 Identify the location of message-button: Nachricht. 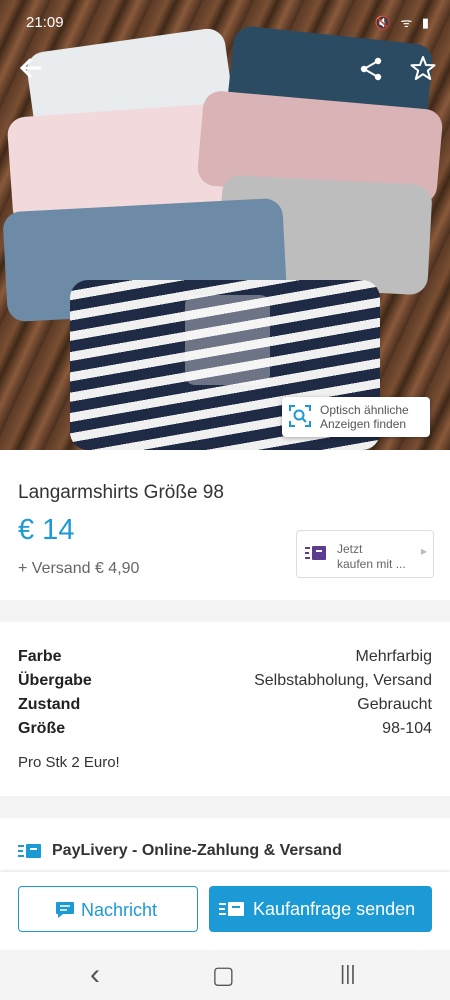
(108, 909).